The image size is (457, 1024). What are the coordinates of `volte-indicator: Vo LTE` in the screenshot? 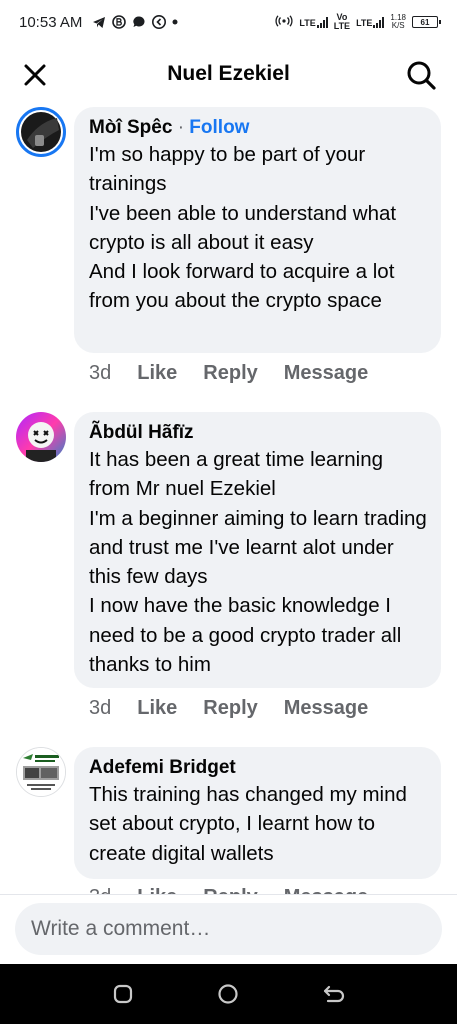 It's located at (342, 21).